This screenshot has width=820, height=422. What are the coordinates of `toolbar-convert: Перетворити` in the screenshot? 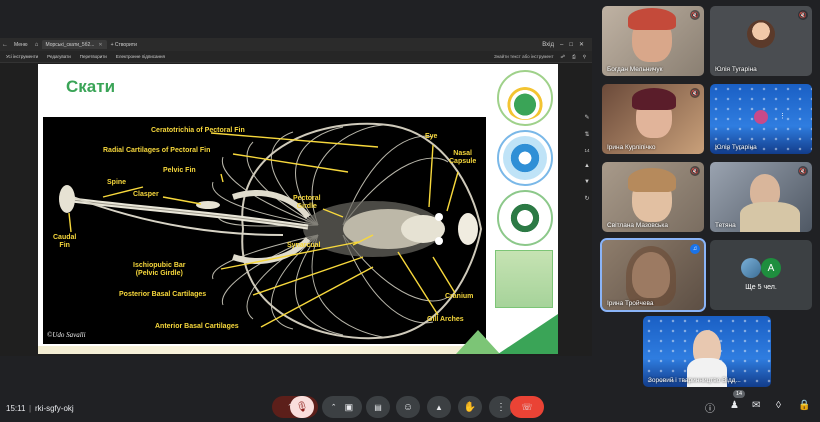 It's located at (93, 56).